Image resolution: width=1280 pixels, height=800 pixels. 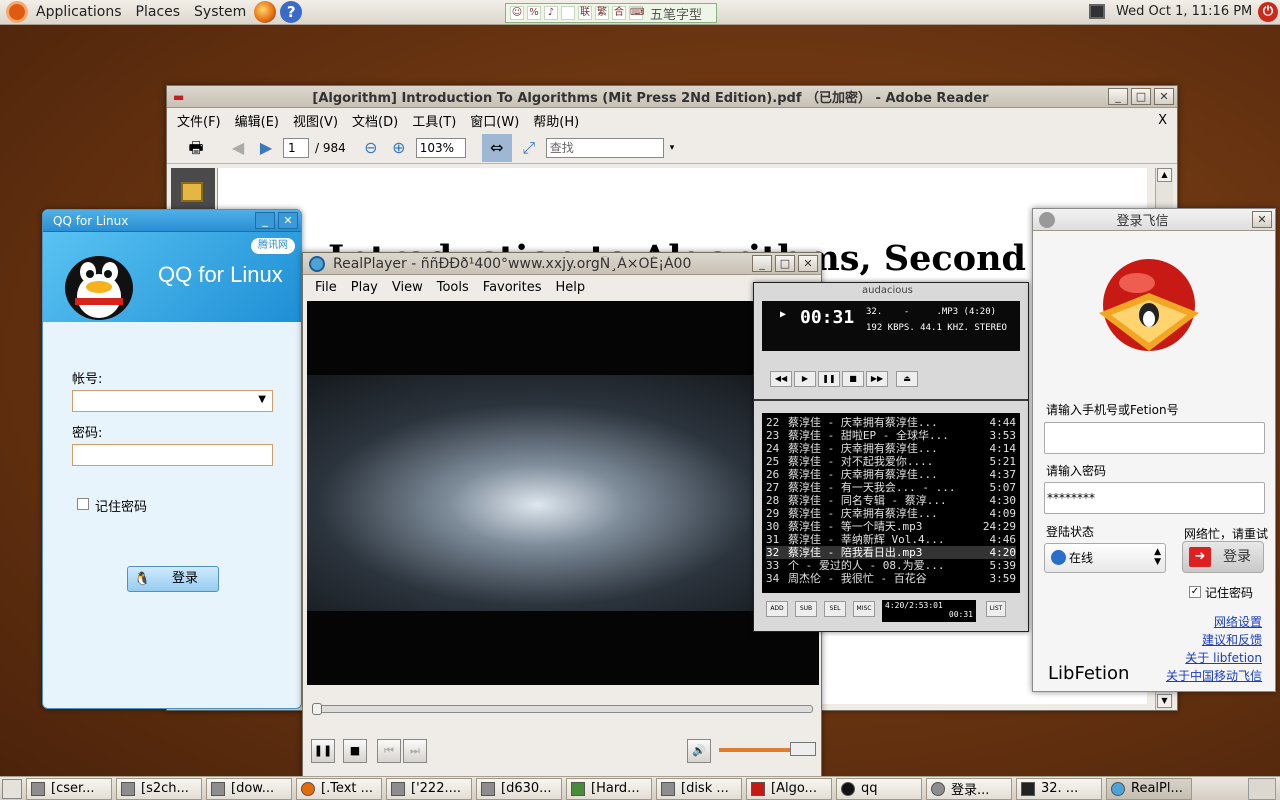 I want to click on fetion-titlebar: 登录飞信 ✕, so click(x=1154, y=220).